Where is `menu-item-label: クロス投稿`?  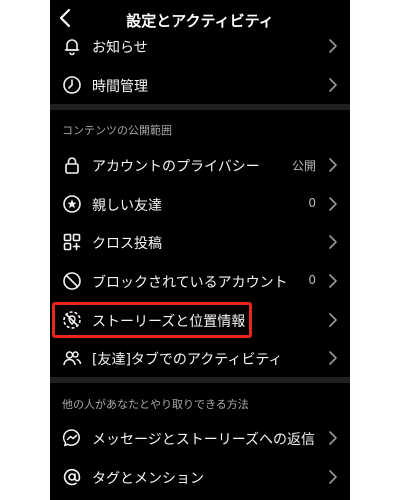 menu-item-label: クロス投稿 is located at coordinates (127, 244).